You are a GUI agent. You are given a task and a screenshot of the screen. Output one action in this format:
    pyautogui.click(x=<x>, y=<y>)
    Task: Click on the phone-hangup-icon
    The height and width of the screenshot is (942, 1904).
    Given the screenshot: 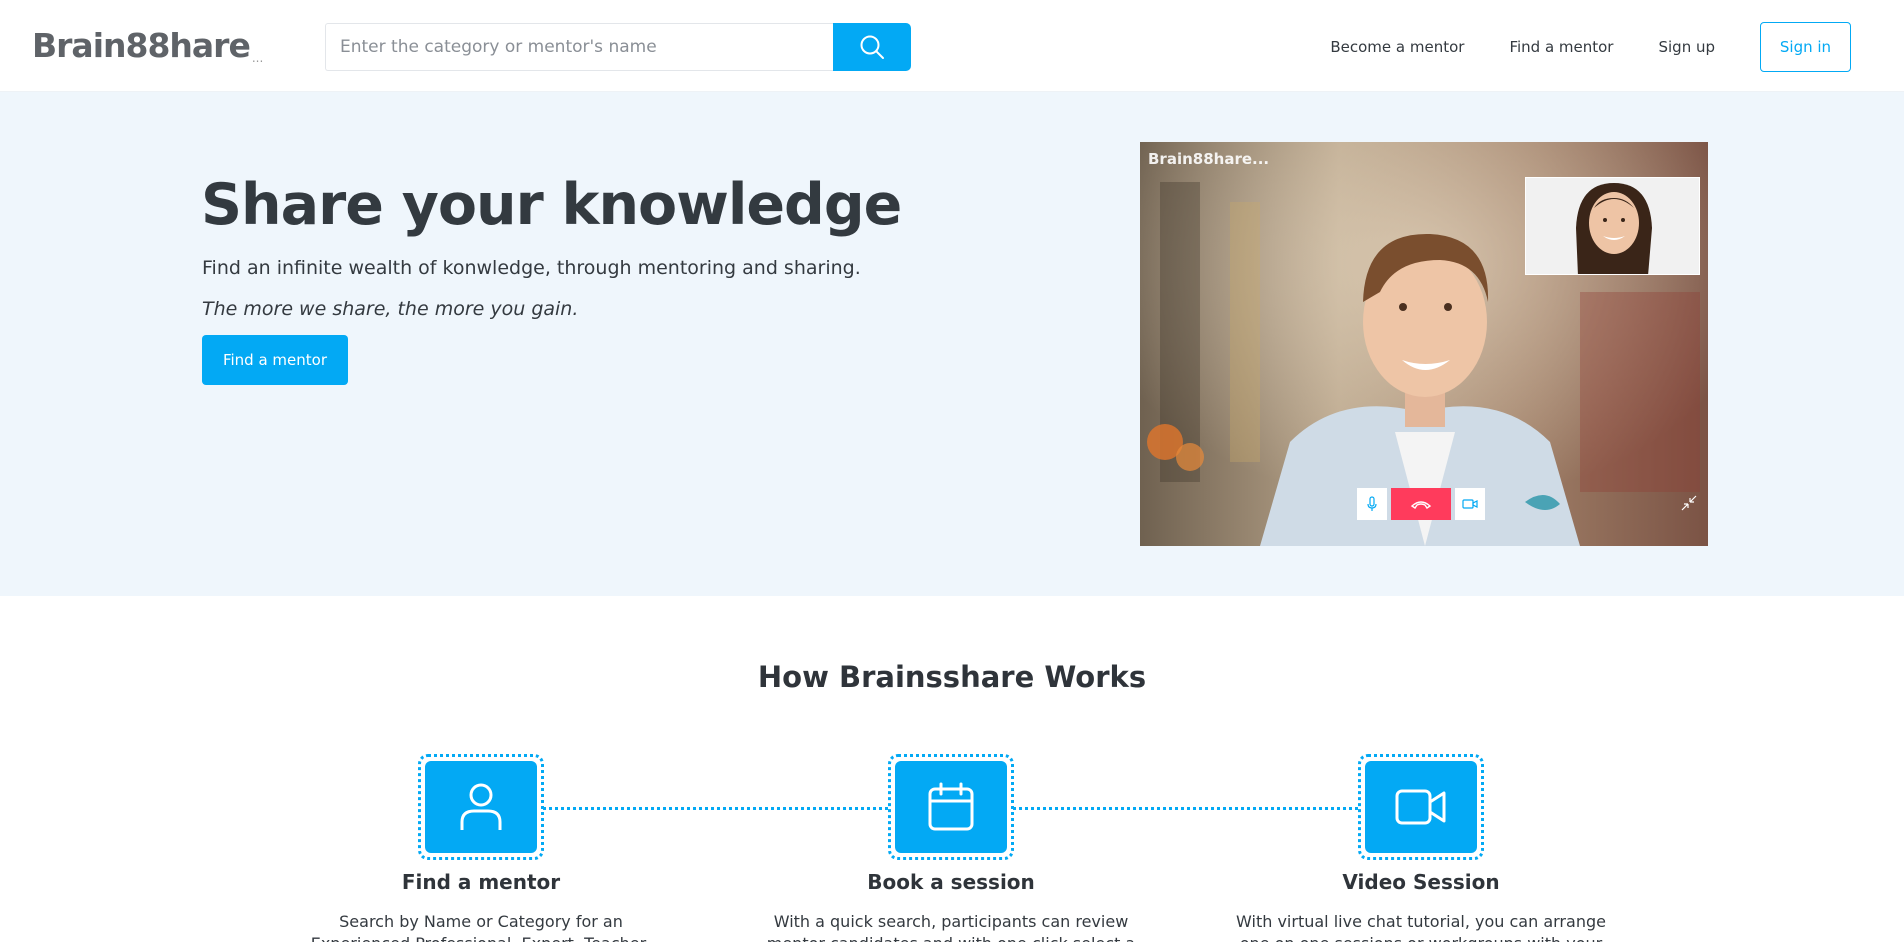 What is the action you would take?
    pyautogui.click(x=1421, y=505)
    